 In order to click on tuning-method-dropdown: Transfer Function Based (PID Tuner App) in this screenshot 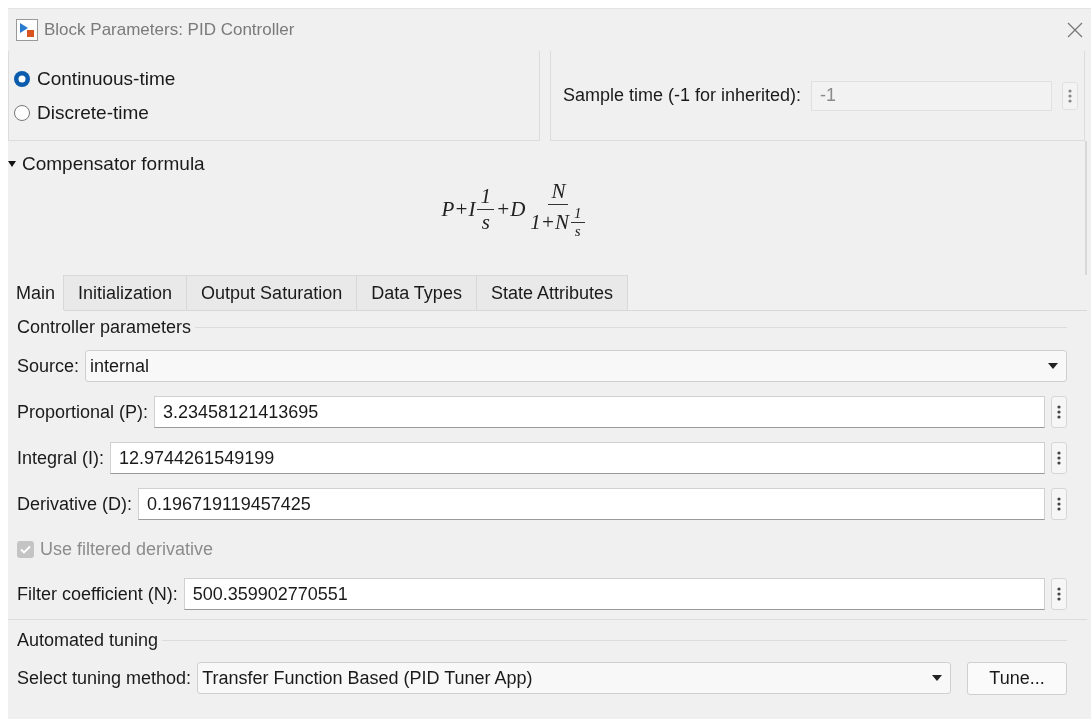, I will do `click(574, 678)`.